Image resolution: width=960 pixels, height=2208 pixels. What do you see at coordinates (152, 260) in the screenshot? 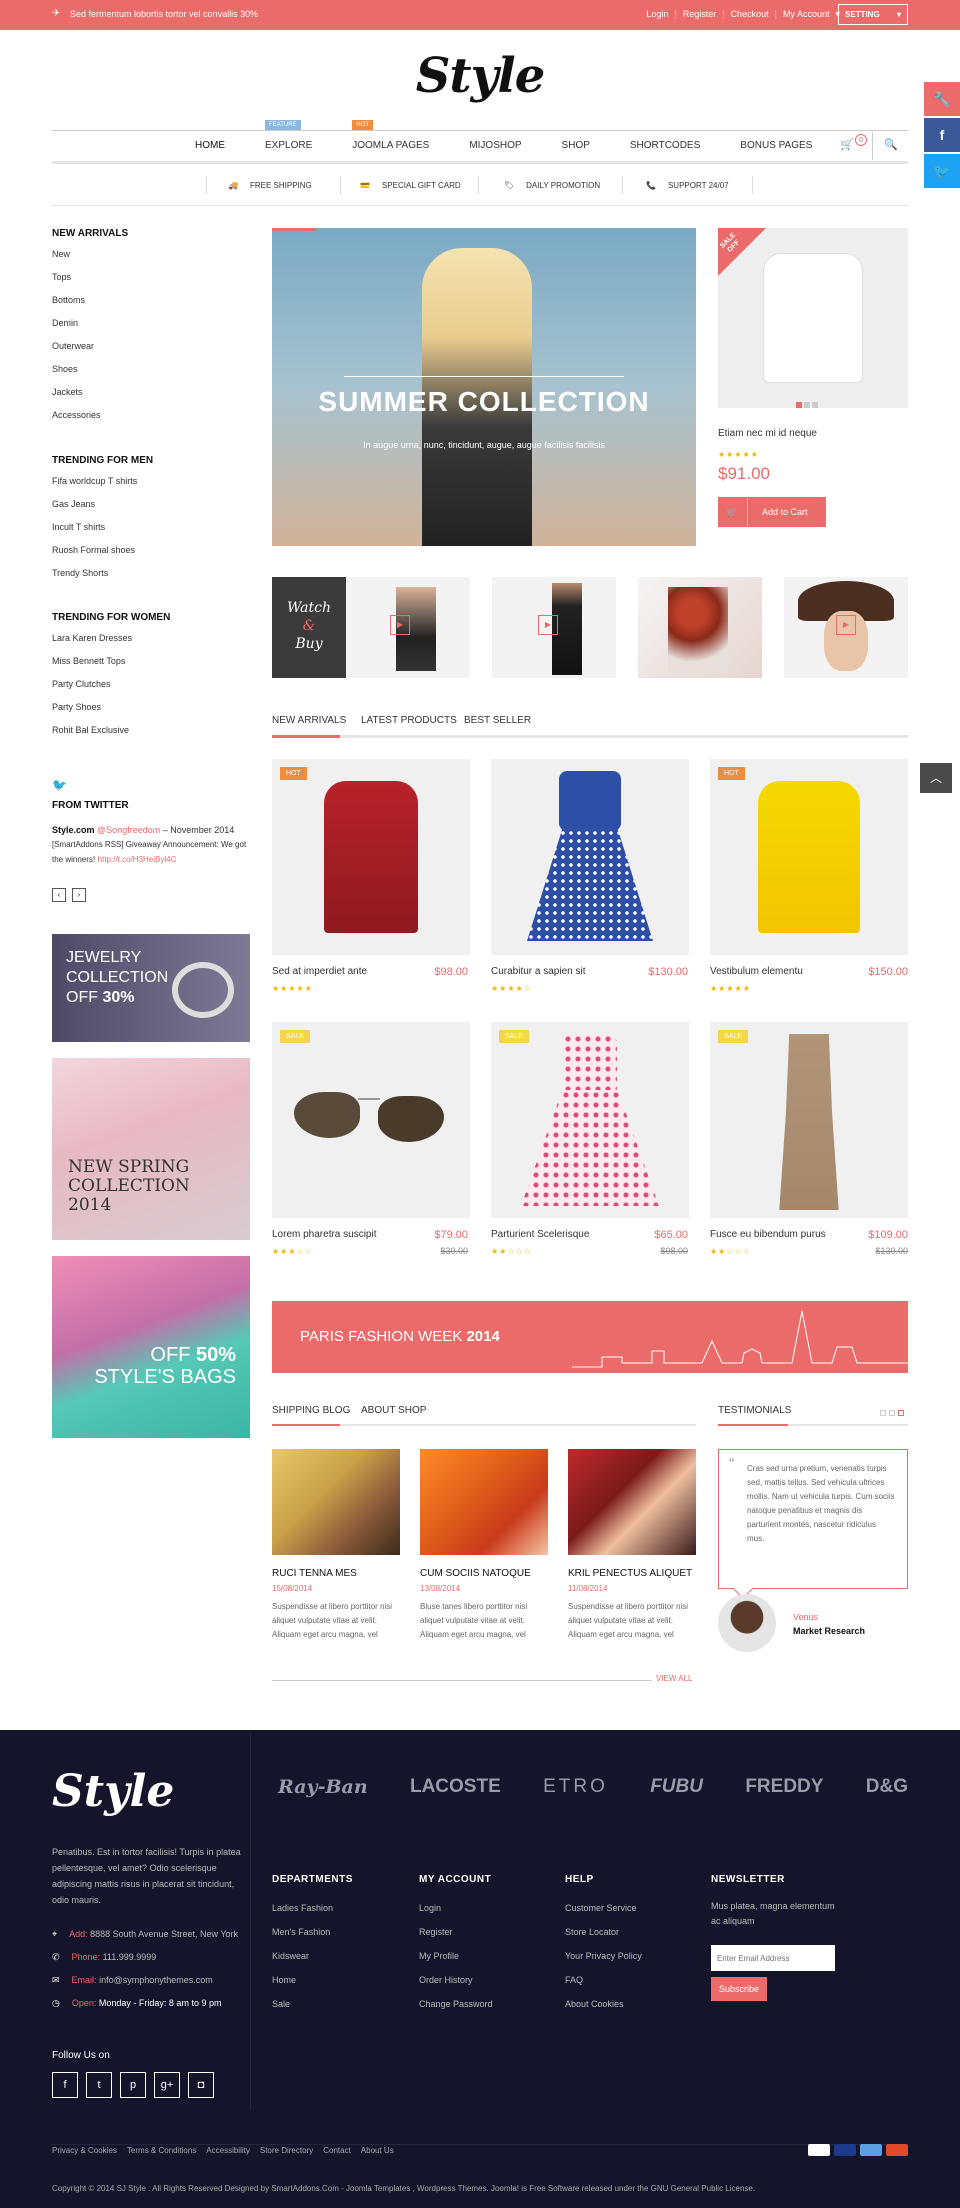
I see `sidebar-item: New` at bounding box center [152, 260].